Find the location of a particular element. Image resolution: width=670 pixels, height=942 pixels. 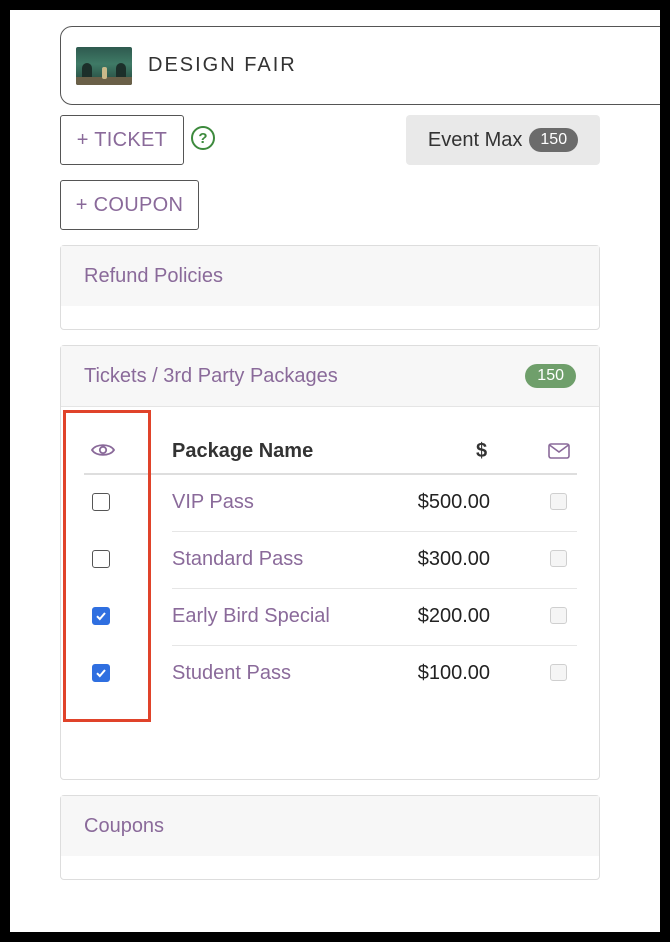

eye-icon is located at coordinates (103, 450).